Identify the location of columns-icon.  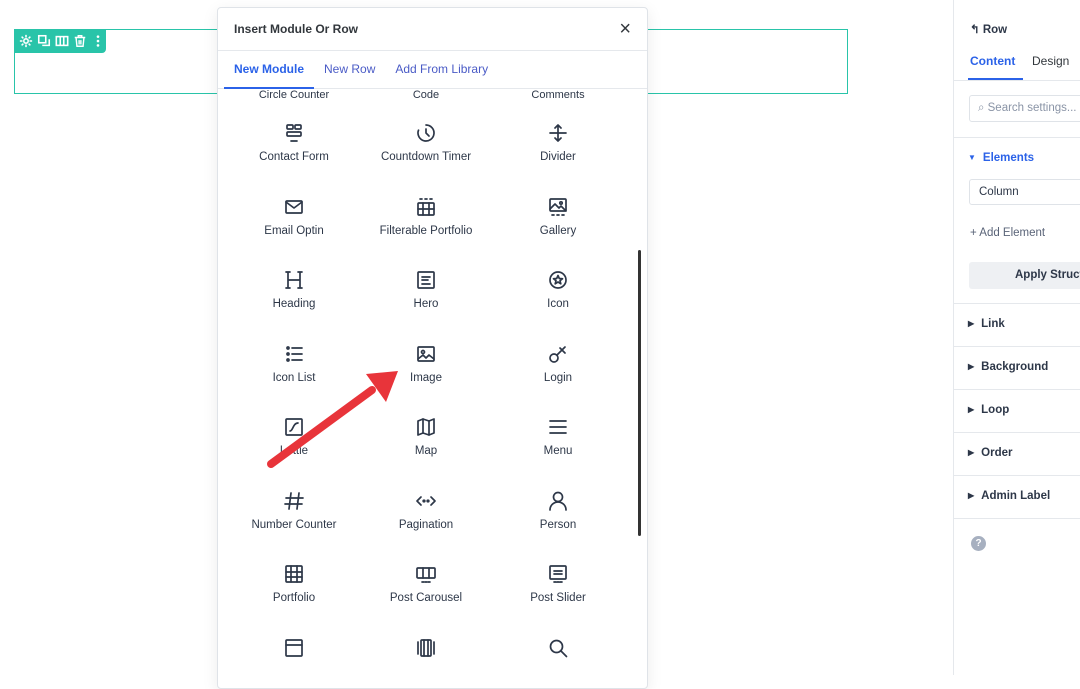
(62, 41).